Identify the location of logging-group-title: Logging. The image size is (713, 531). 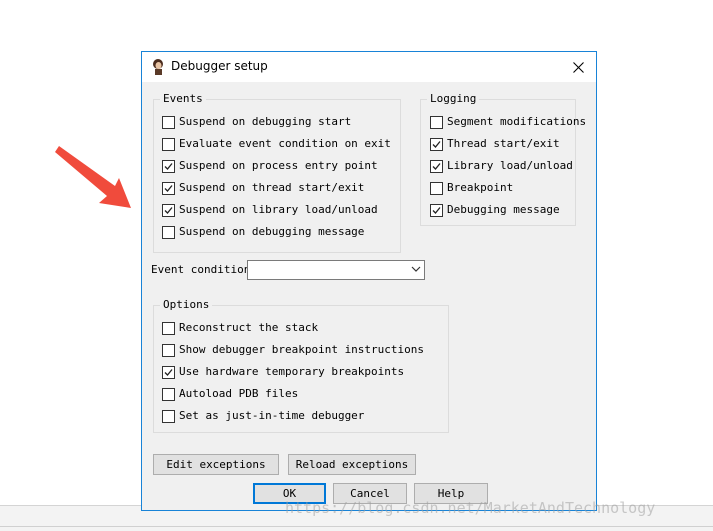
(453, 98).